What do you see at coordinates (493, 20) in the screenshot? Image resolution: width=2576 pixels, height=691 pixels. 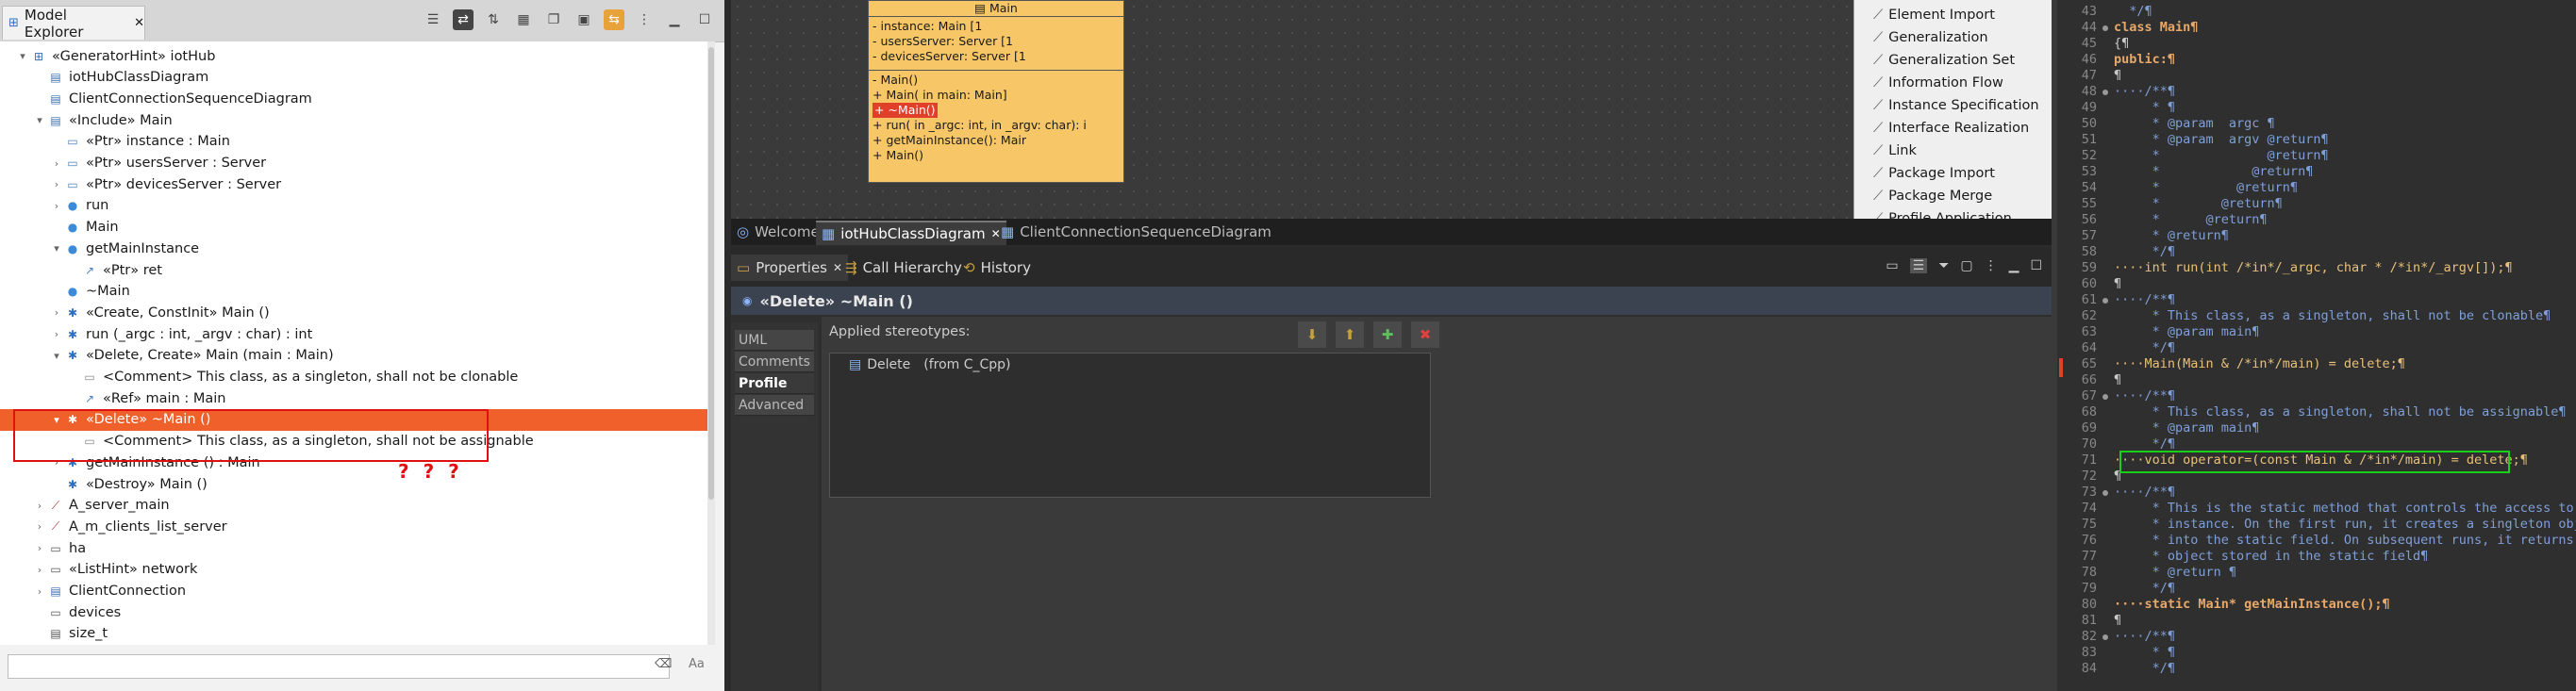 I see `sort-icon: ⇅` at bounding box center [493, 20].